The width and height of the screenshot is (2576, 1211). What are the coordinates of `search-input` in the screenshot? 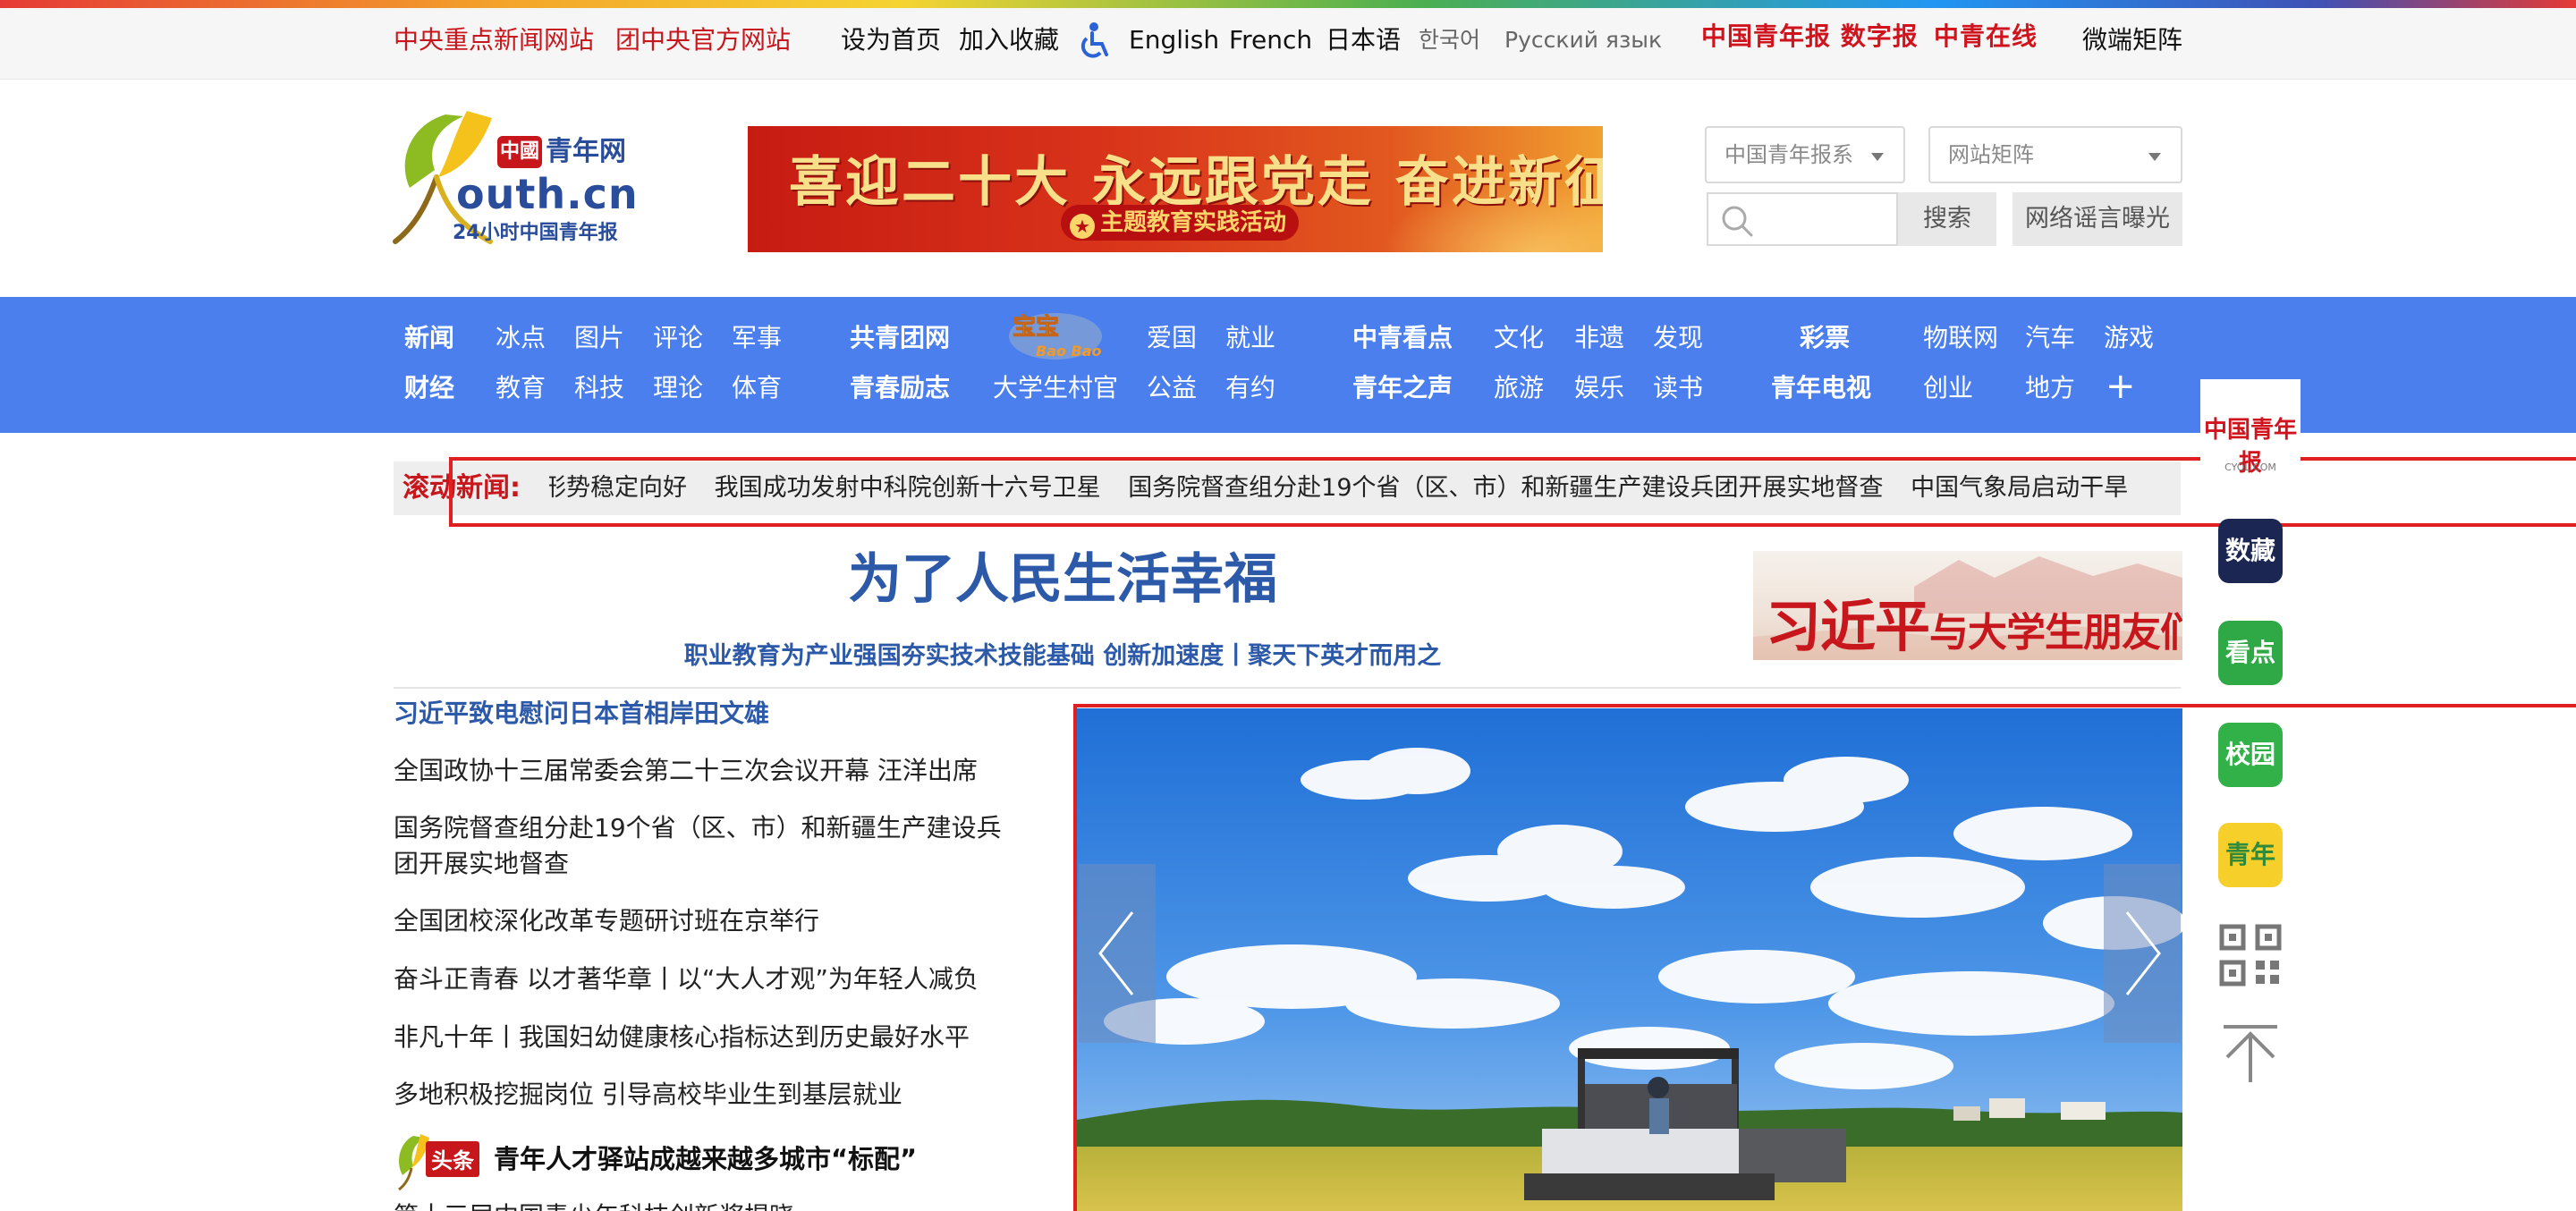 It's located at (1825, 219).